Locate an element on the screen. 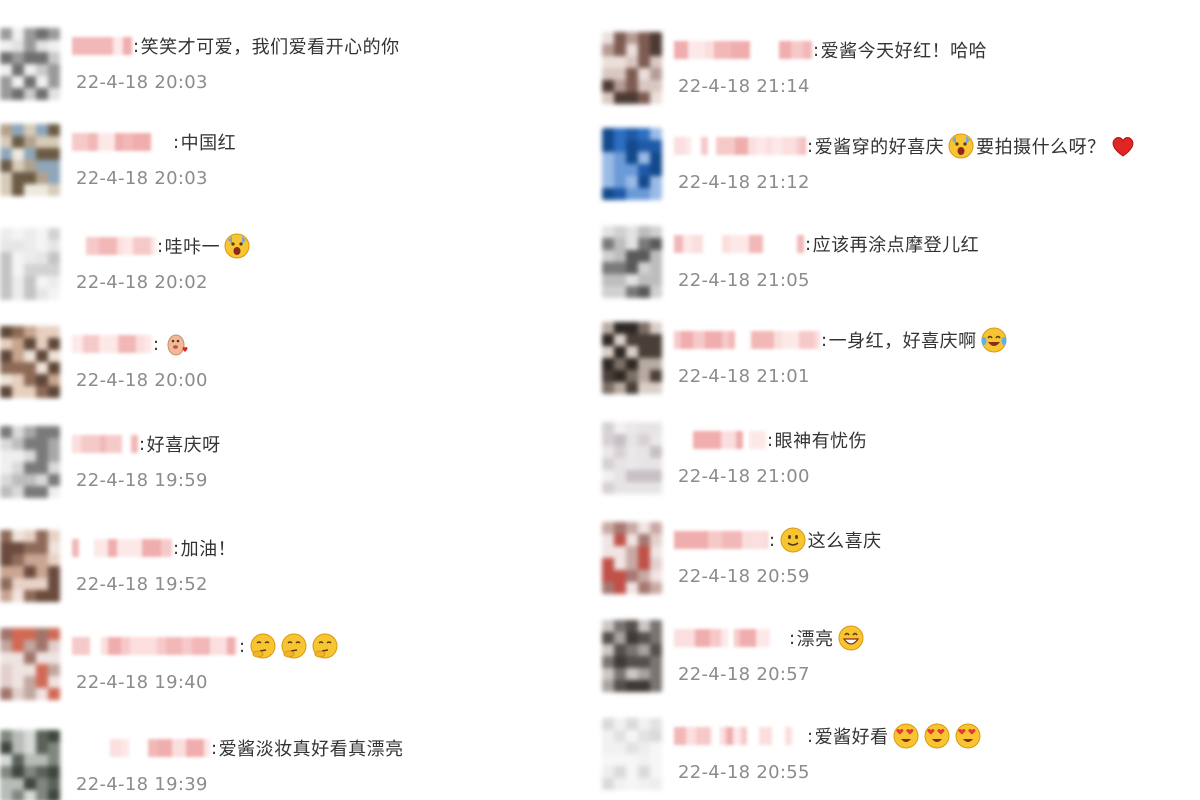  comment-line: : 眼神有忧伤 is located at coordinates (770, 440).